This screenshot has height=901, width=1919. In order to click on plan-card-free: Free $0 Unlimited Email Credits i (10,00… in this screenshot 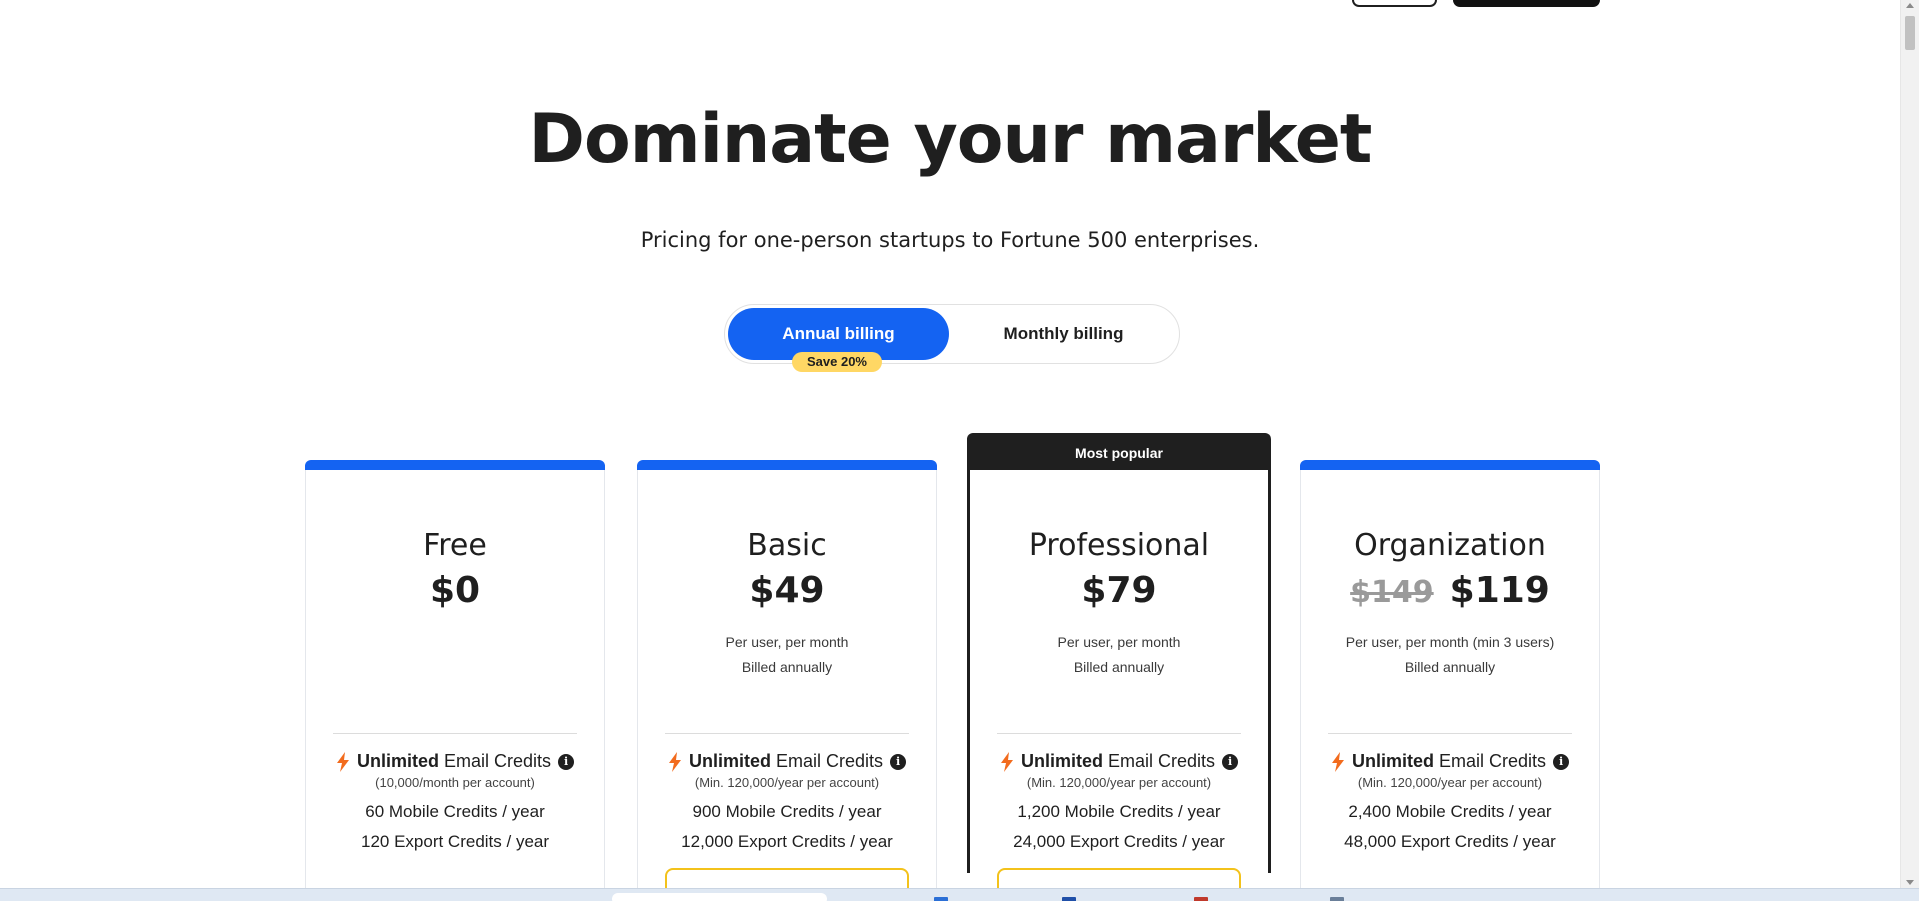, I will do `click(455, 674)`.